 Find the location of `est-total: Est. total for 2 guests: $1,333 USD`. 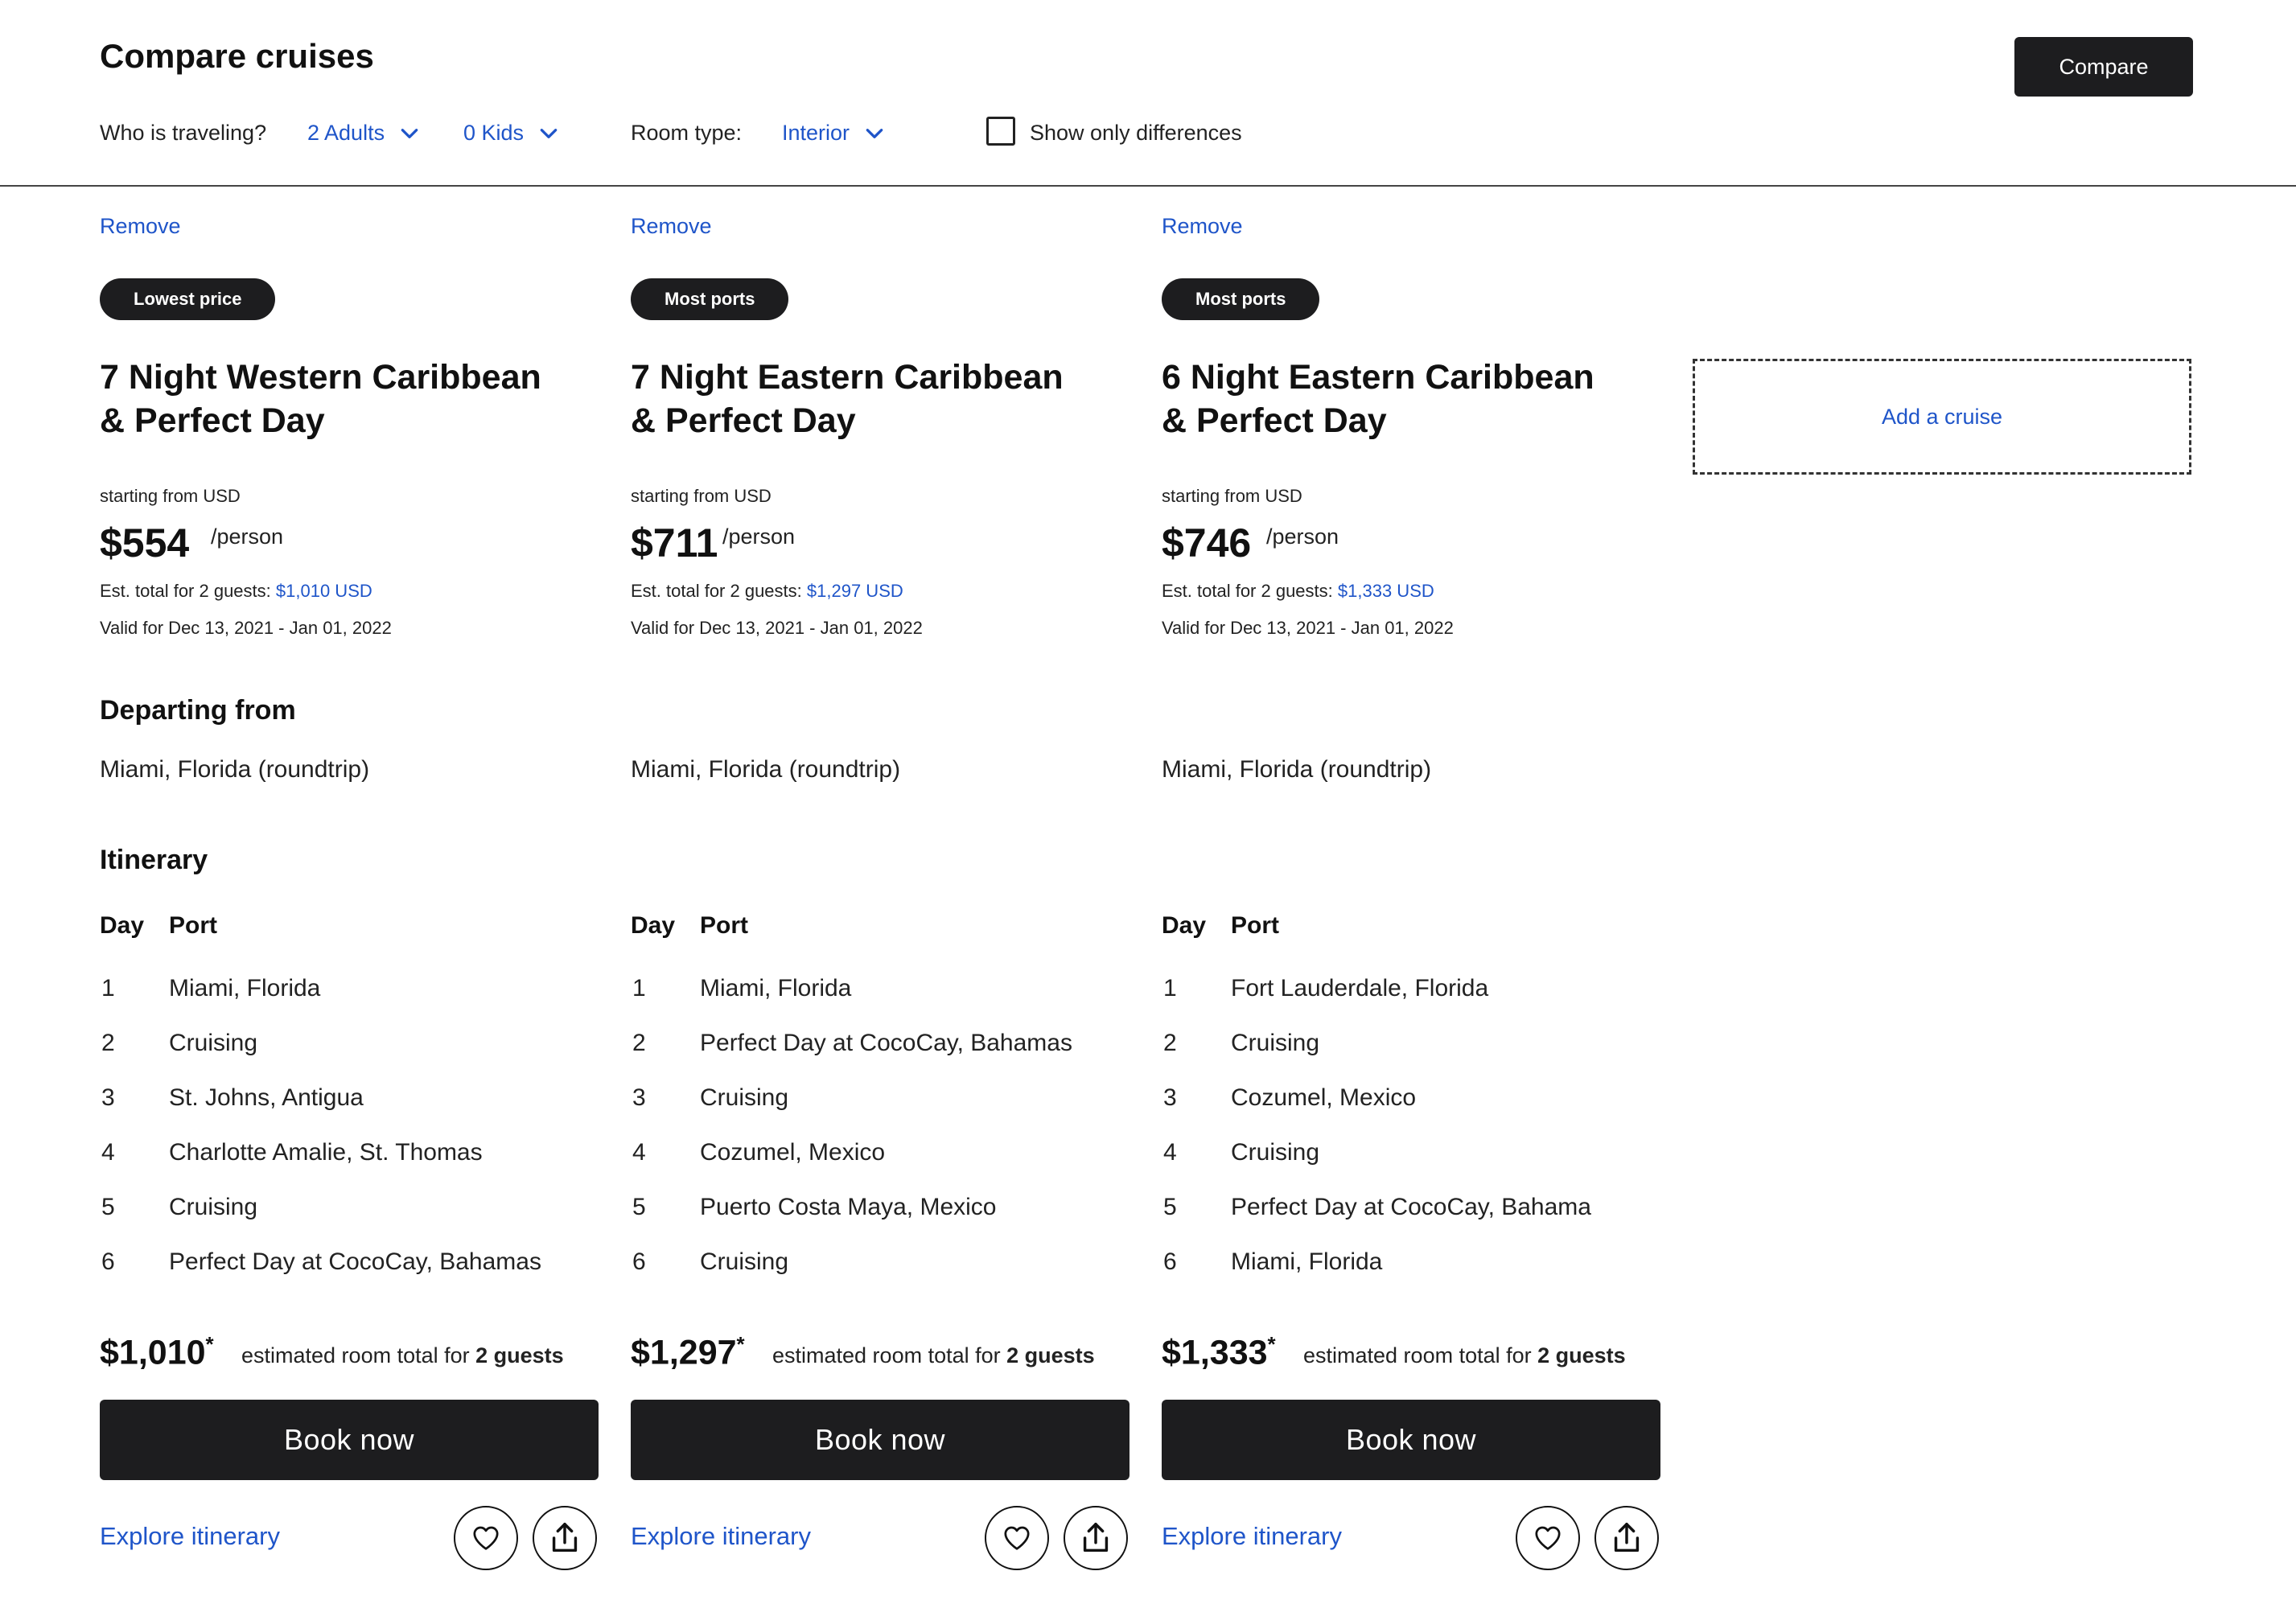

est-total: Est. total for 2 guests: $1,333 USD is located at coordinates (1298, 591).